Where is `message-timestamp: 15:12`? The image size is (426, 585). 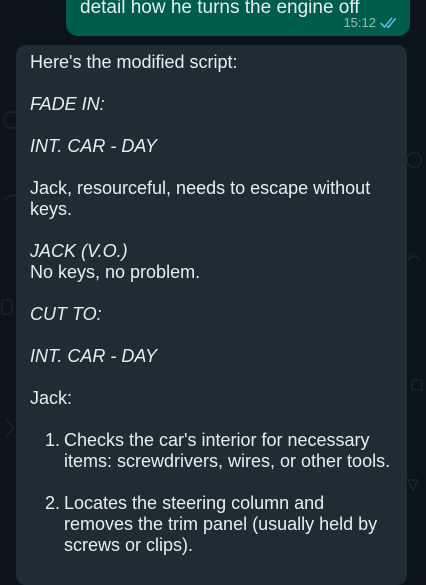
message-timestamp: 15:12 is located at coordinates (359, 22).